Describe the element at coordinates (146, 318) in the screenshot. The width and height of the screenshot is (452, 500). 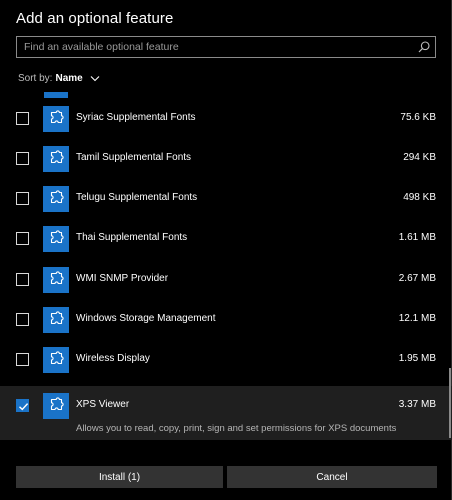
I see `feature-name: Windows Storage Management` at that location.